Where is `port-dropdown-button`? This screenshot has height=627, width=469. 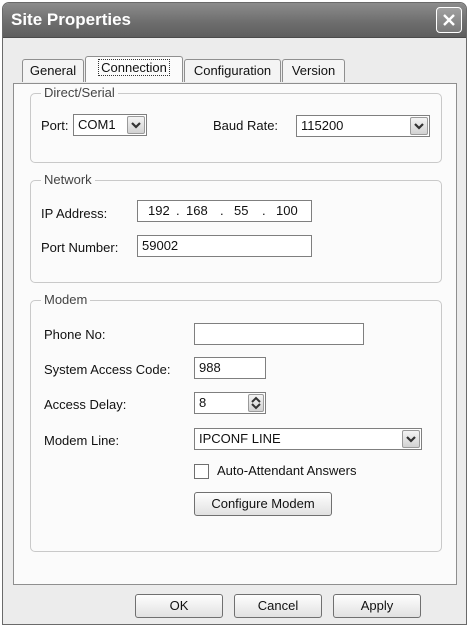
port-dropdown-button is located at coordinates (136, 125).